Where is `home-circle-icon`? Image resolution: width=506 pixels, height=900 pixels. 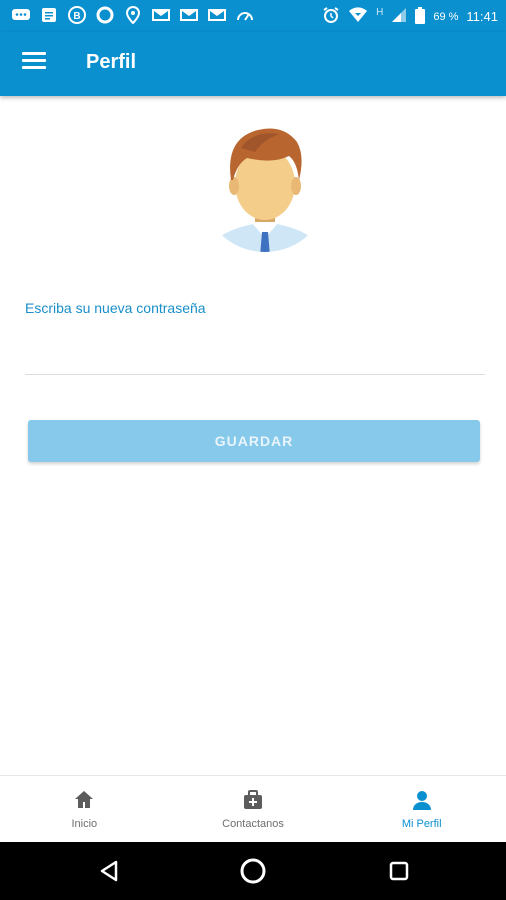 home-circle-icon is located at coordinates (253, 871).